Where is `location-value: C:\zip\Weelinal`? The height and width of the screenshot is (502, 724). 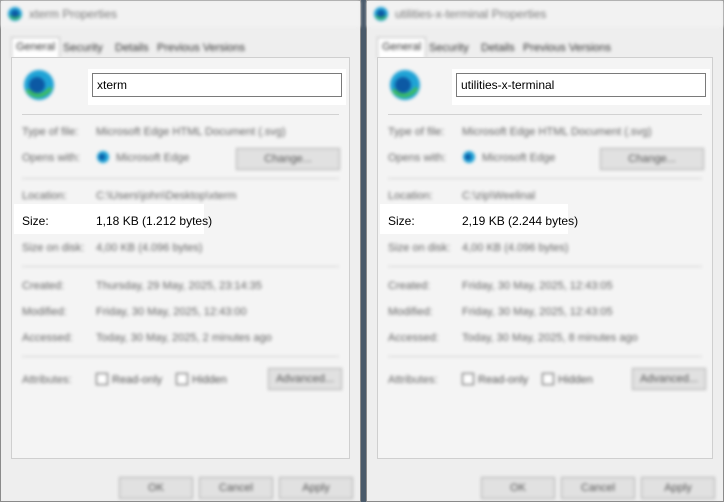 location-value: C:\zip\Weelinal is located at coordinates (499, 196).